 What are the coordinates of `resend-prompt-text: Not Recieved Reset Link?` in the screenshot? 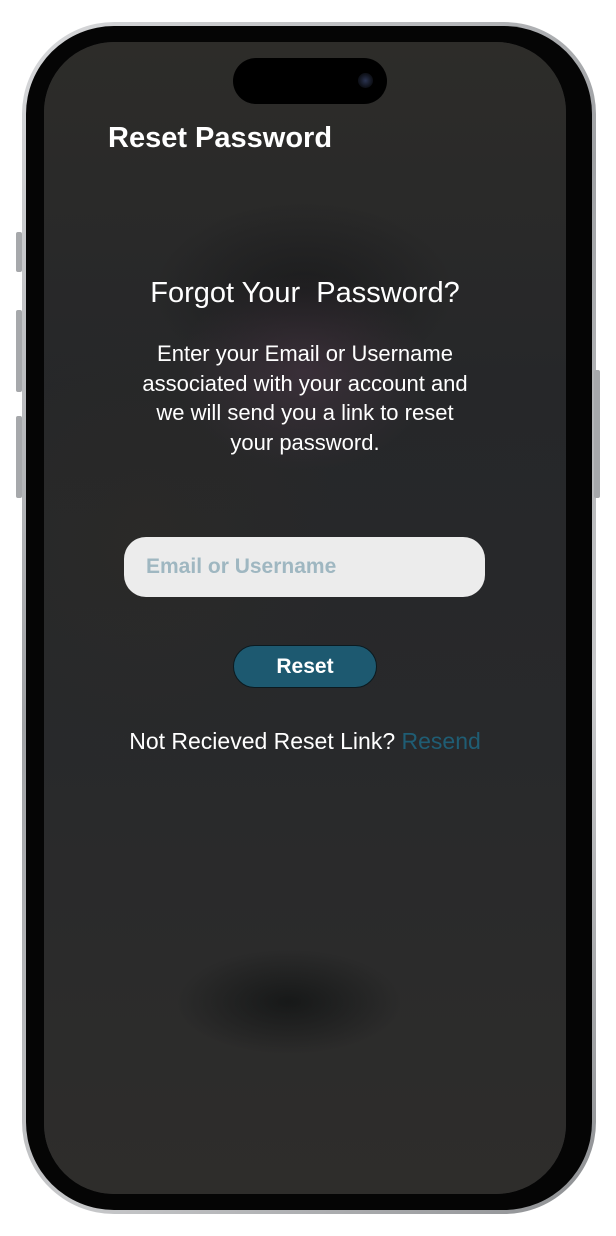 It's located at (265, 741).